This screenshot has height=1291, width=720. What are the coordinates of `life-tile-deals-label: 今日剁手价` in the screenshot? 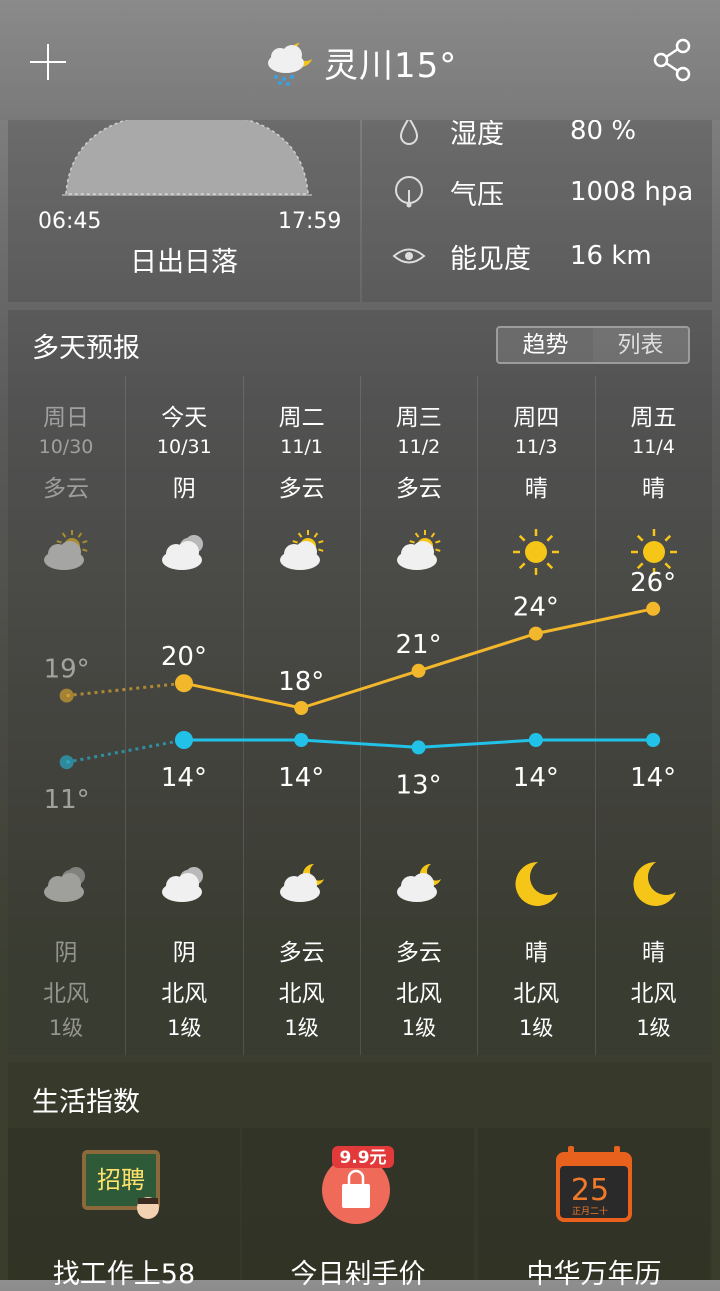 It's located at (358, 1274).